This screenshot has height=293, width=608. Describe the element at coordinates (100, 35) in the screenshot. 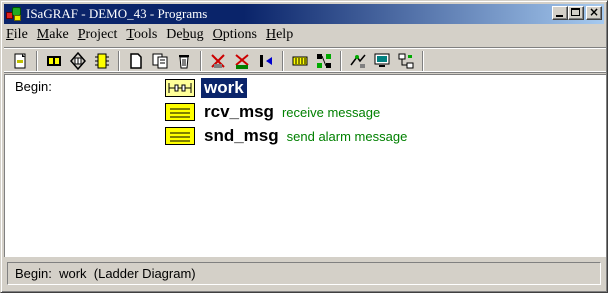

I see `menu-project: Project` at that location.